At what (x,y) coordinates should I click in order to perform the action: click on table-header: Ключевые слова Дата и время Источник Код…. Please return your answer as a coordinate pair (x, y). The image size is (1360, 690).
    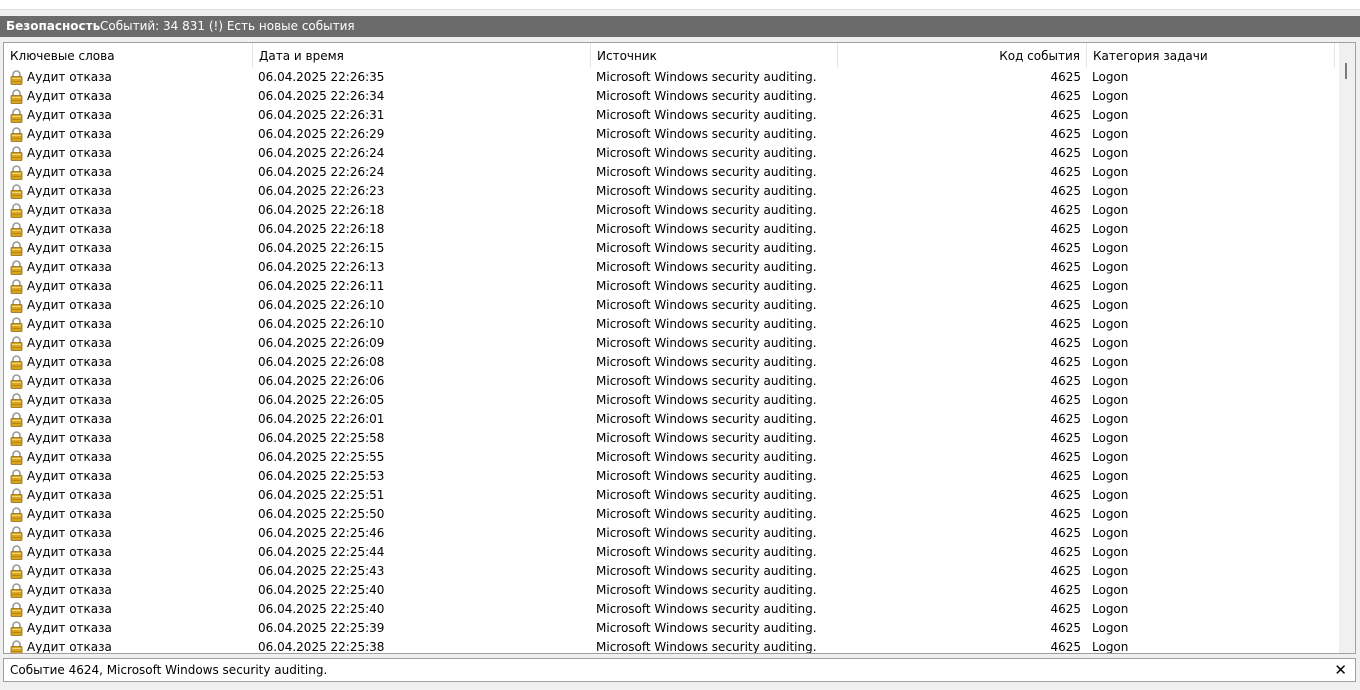
    Looking at the image, I should click on (671, 55).